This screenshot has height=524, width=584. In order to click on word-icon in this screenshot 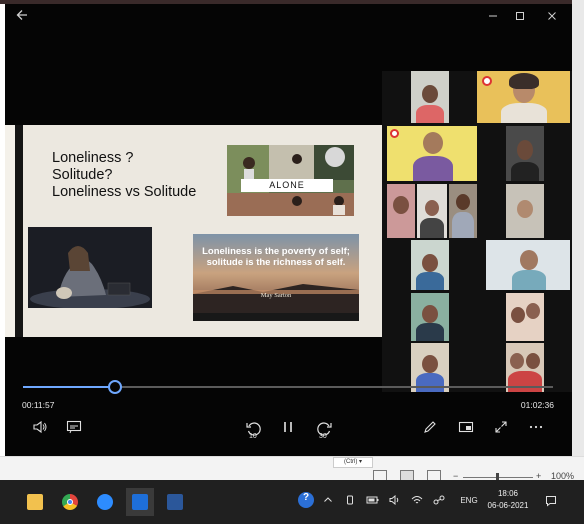, I will do `click(175, 502)`.